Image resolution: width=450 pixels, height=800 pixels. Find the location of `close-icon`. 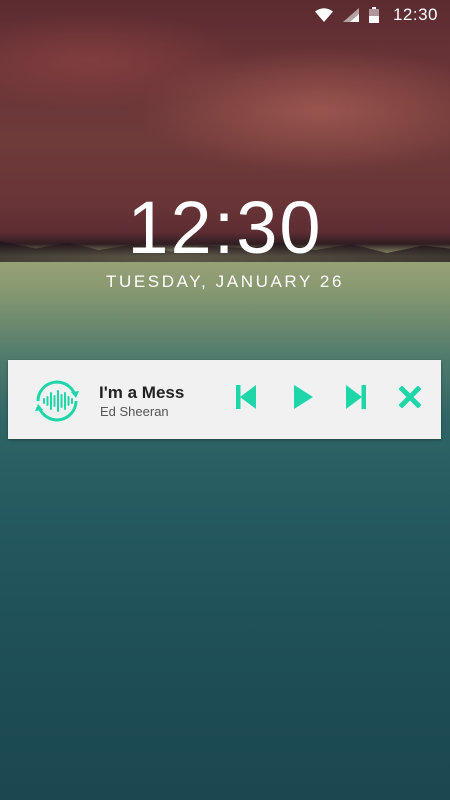

close-icon is located at coordinates (410, 398).